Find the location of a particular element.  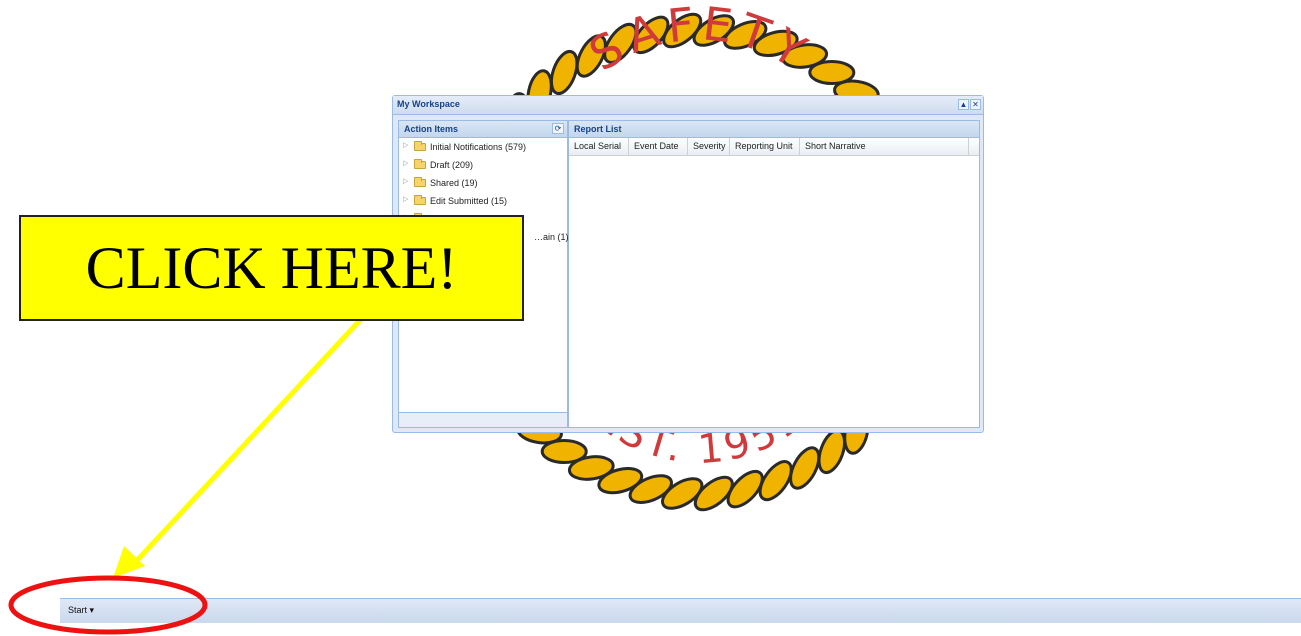

window-title: My Workspace is located at coordinates (428, 104).